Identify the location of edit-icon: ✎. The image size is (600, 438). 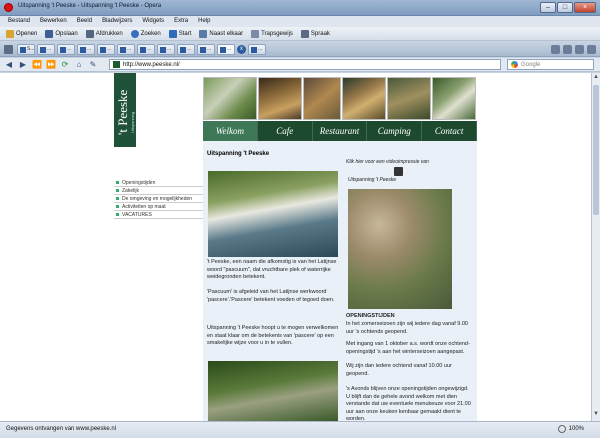
(93, 65).